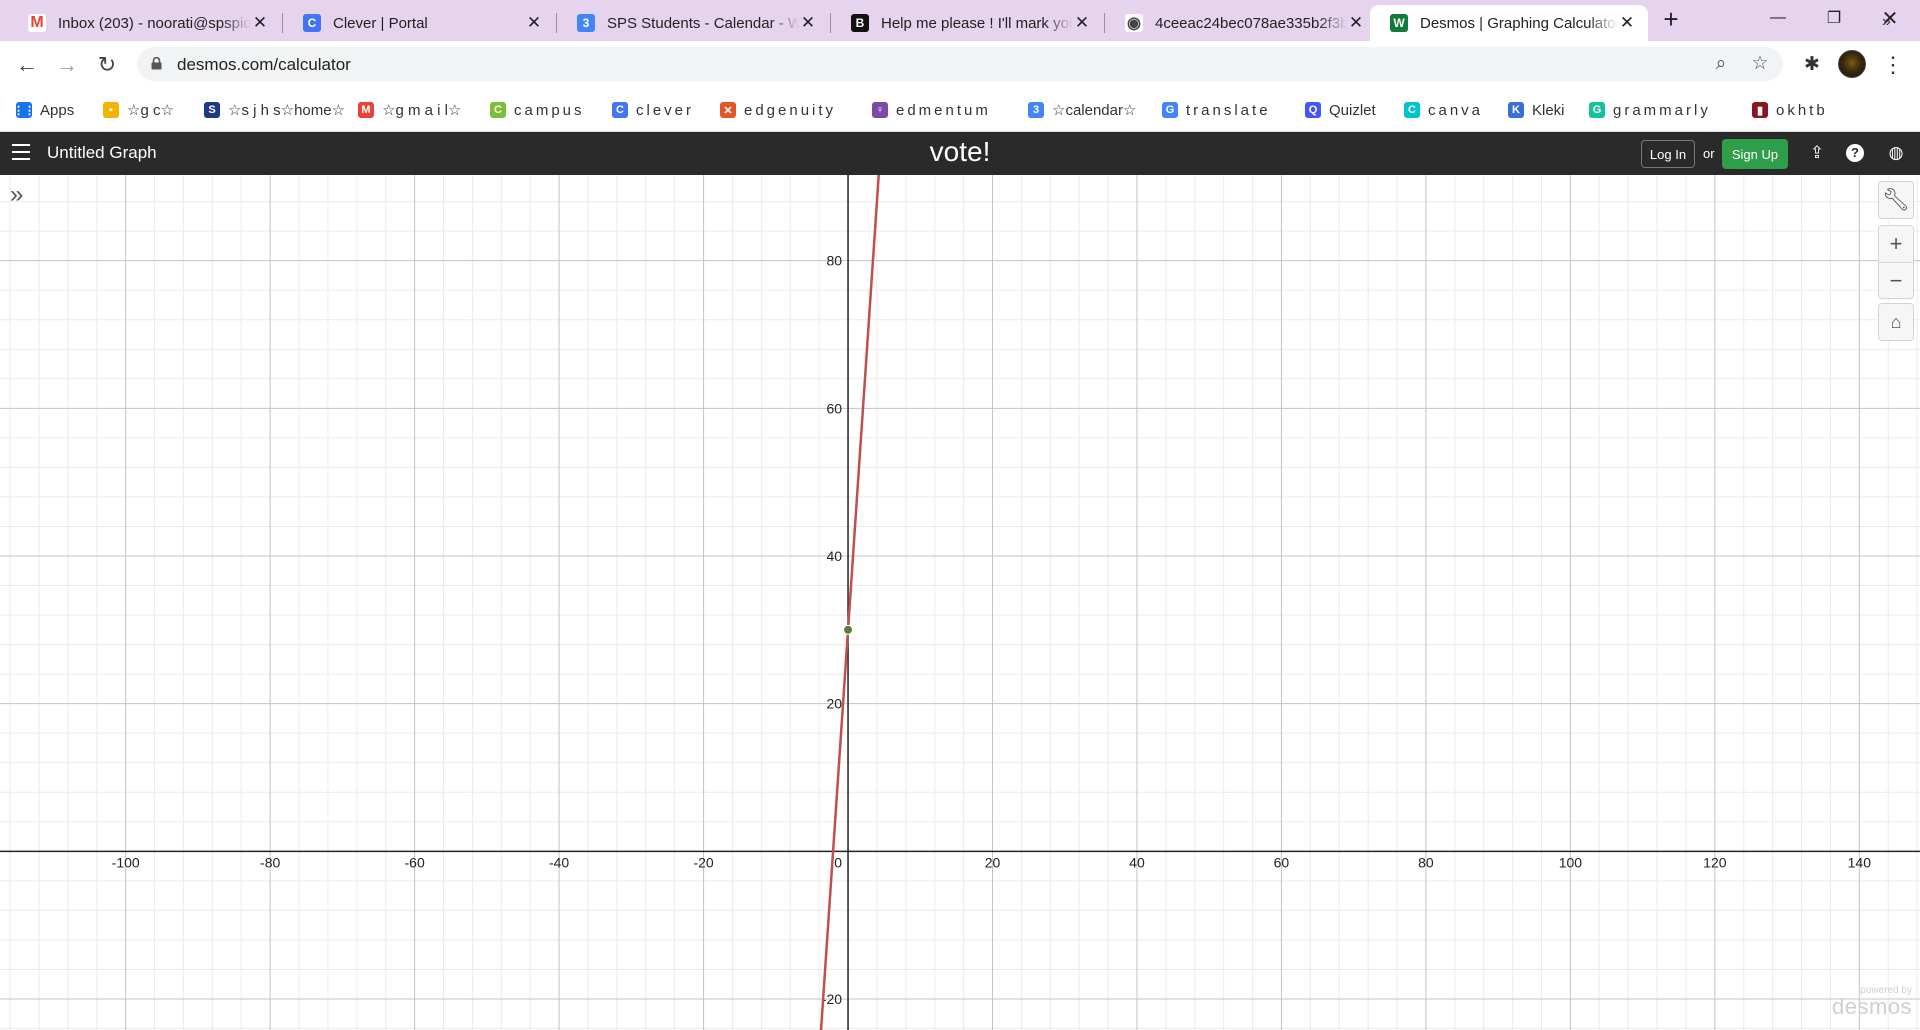 This screenshot has height=1030, width=1920. What do you see at coordinates (960, 64) in the screenshot?
I see `address-bar: desmos.com/calculator ⌕ ☆` at bounding box center [960, 64].